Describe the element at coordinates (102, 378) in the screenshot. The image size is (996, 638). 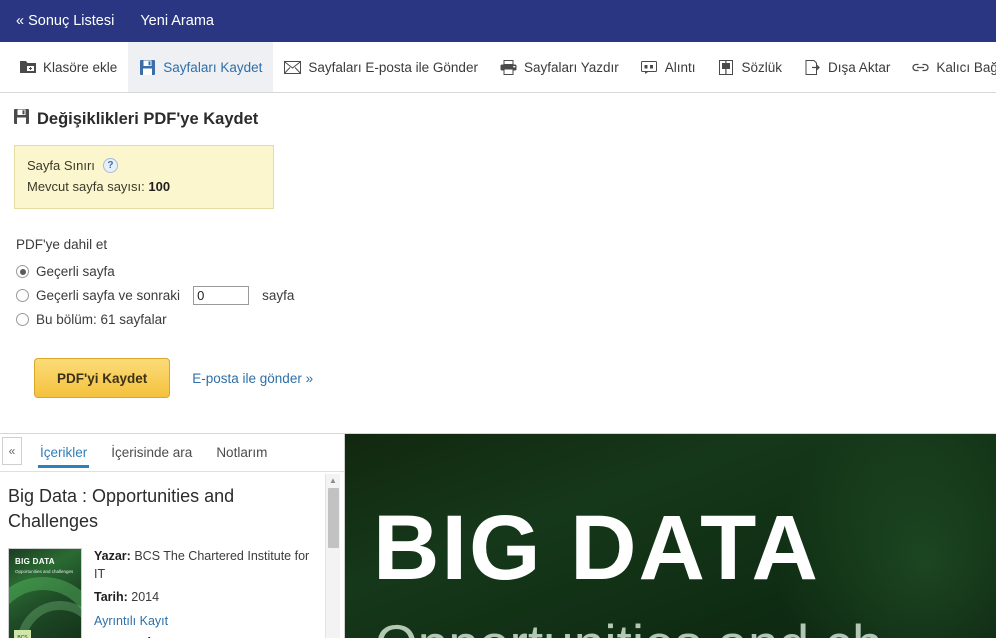
I see `save-pdf-button: PDF'yi Kaydet` at that location.